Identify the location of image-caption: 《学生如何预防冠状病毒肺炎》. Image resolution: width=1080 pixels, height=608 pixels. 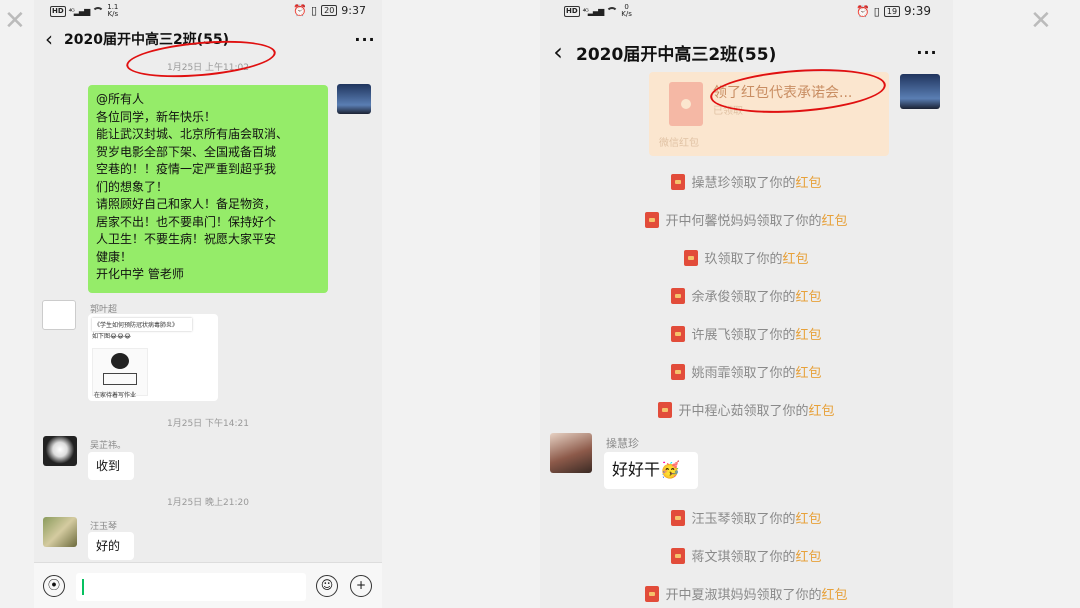
(142, 324).